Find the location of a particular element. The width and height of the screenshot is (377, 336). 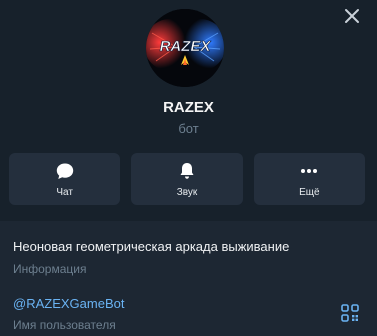

chat-button: Чат is located at coordinates (65, 179).